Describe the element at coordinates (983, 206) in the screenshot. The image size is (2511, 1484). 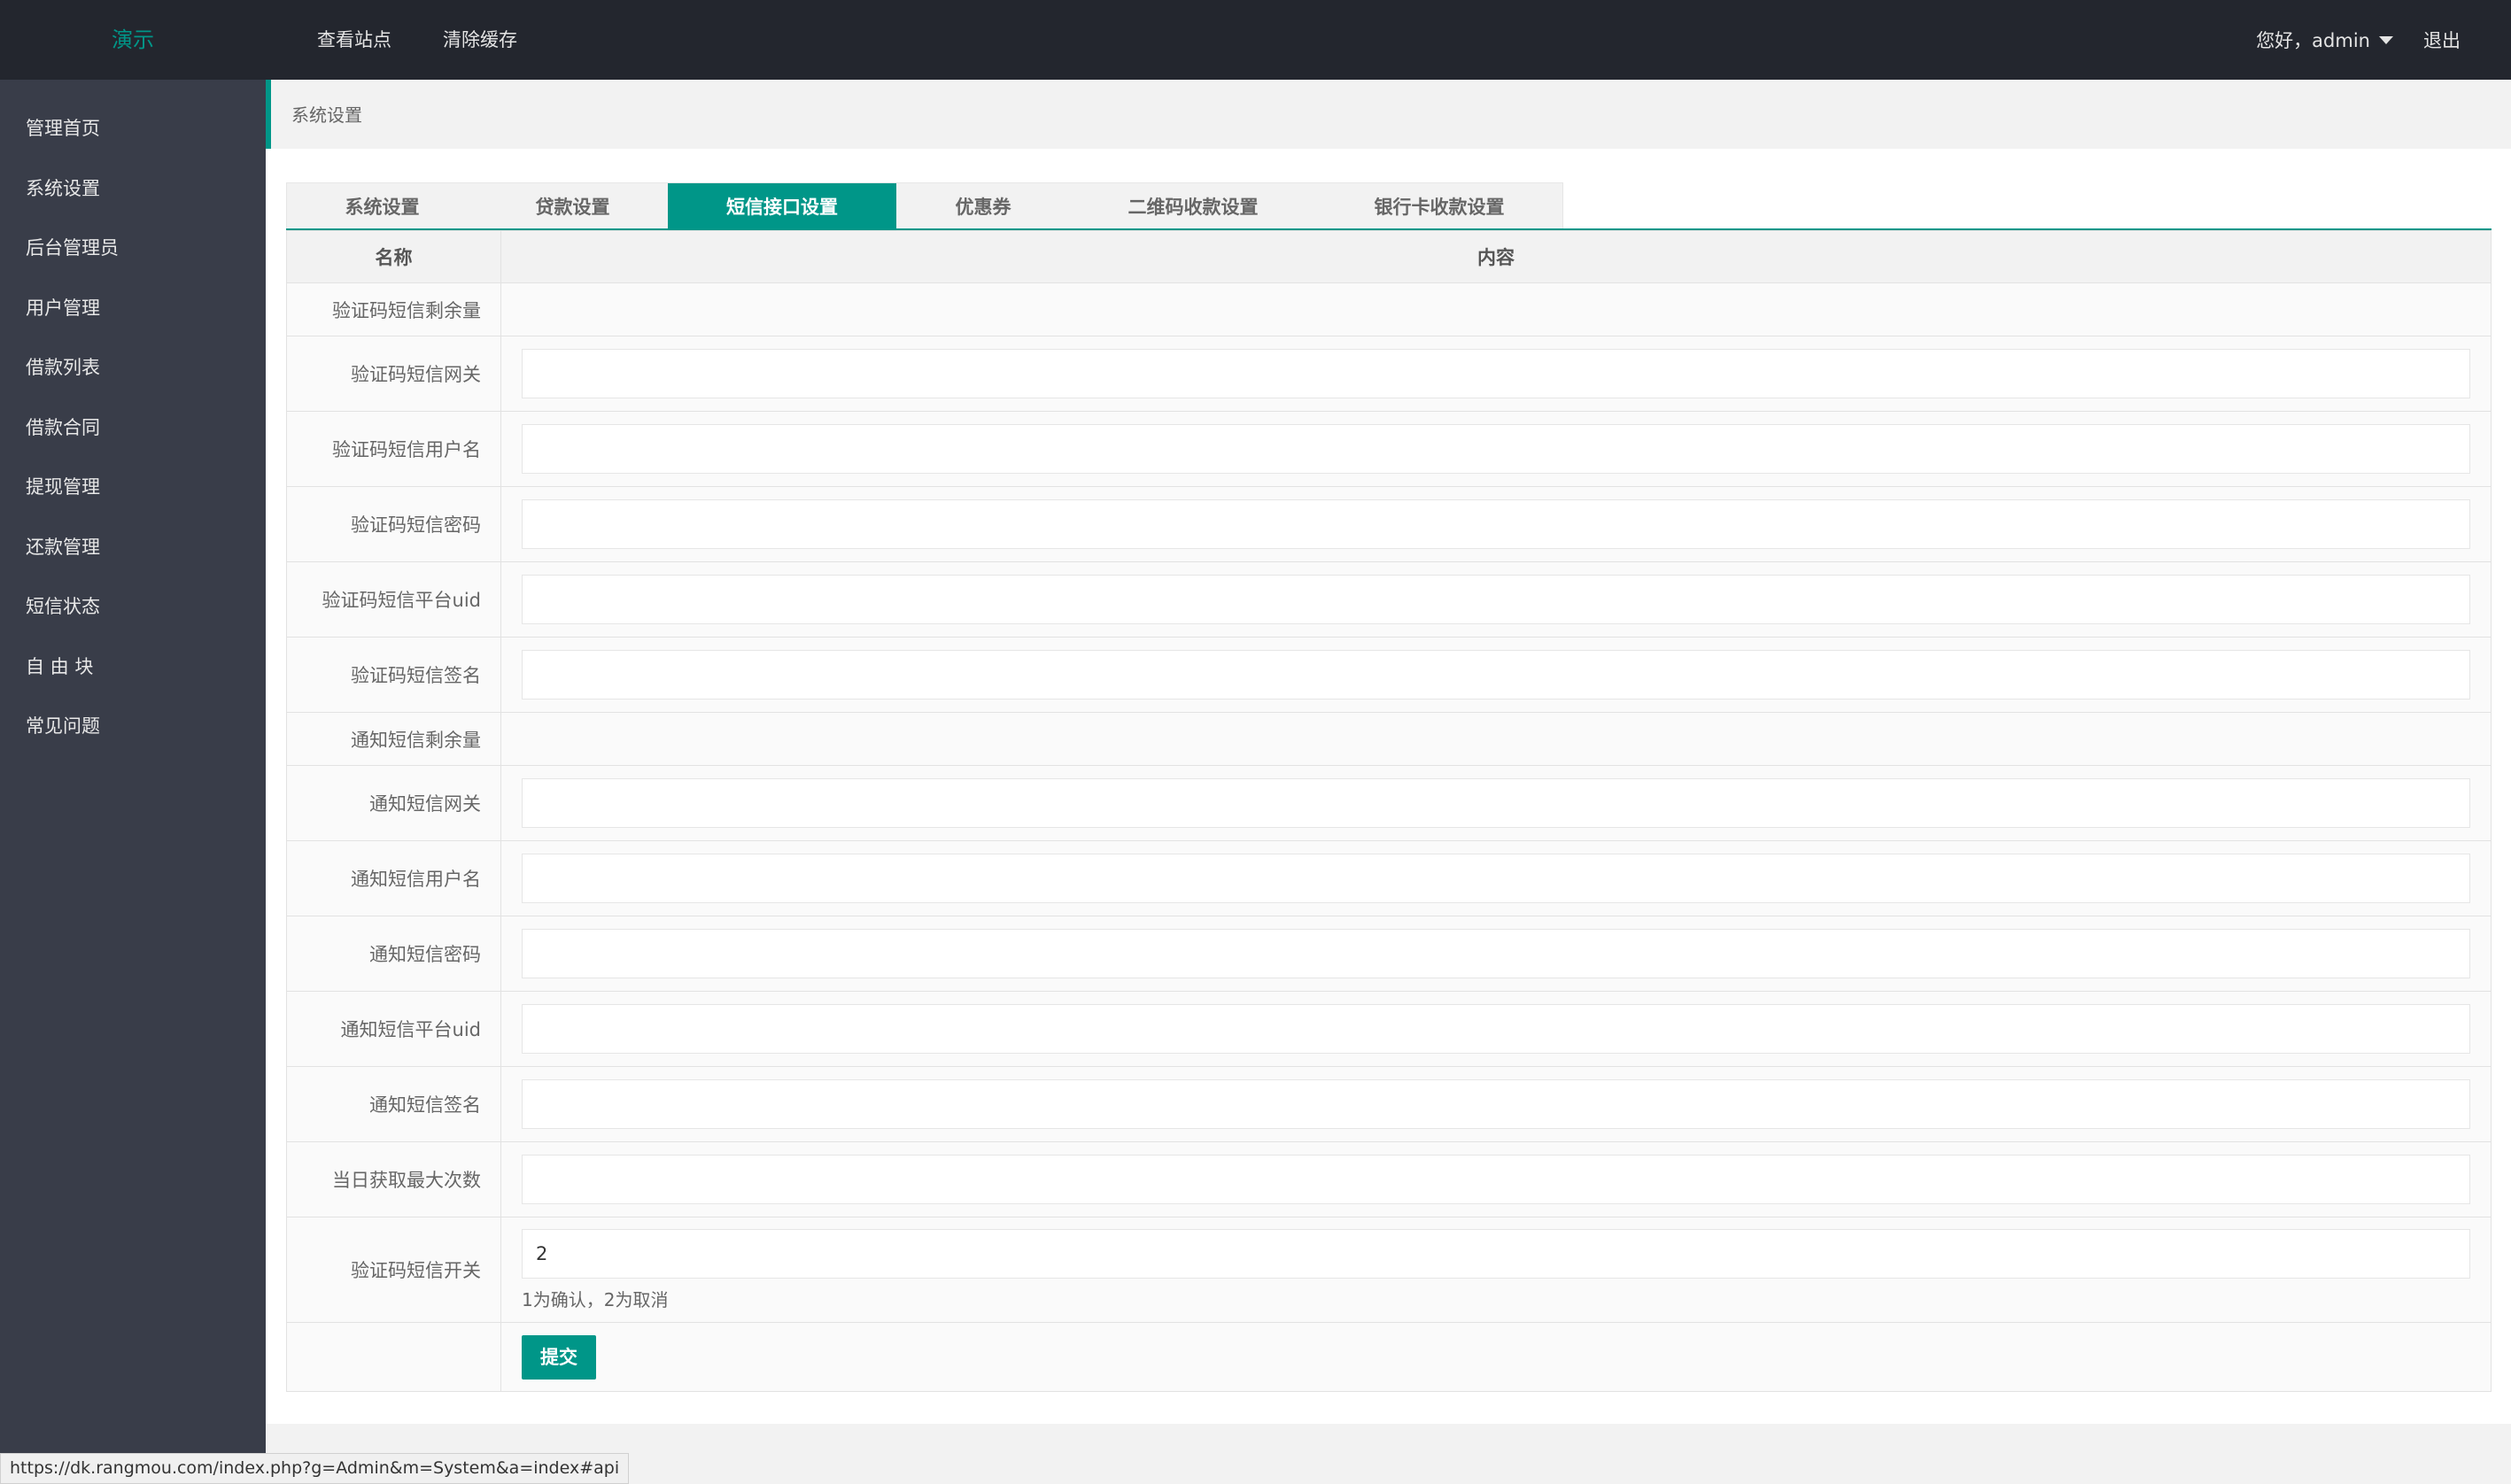
I see `tab-coupons: 优惠券` at that location.